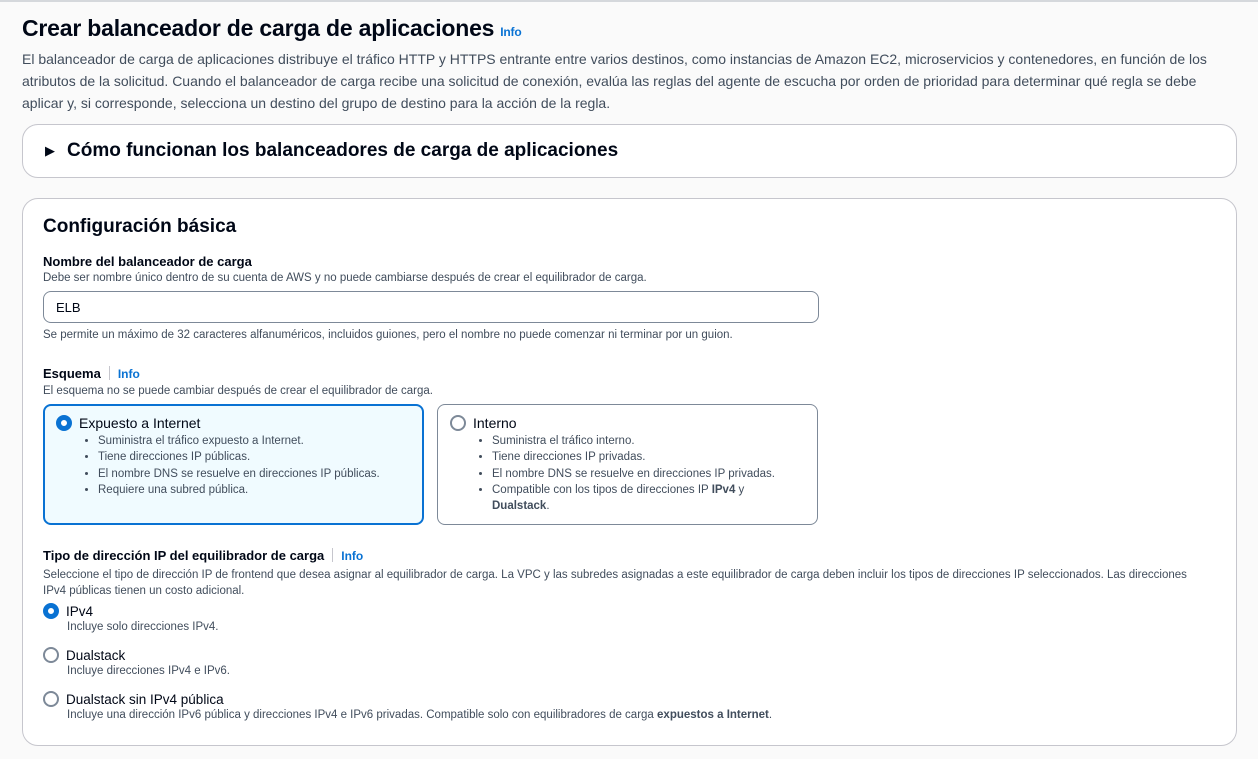  Describe the element at coordinates (510, 32) in the screenshot. I see `info-link: Info` at that location.